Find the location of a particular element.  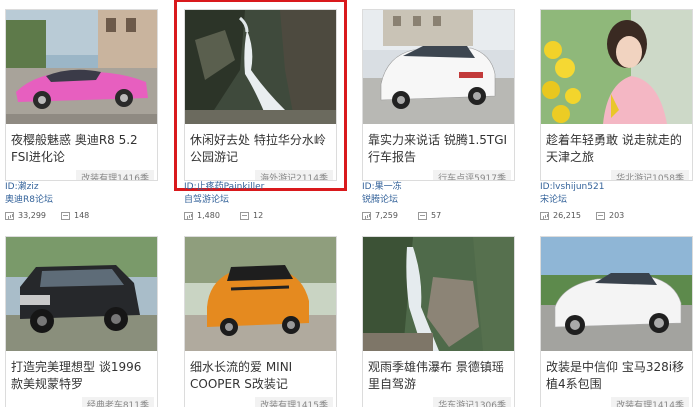

forum-link: 奥迪R8论坛 is located at coordinates (85, 200).